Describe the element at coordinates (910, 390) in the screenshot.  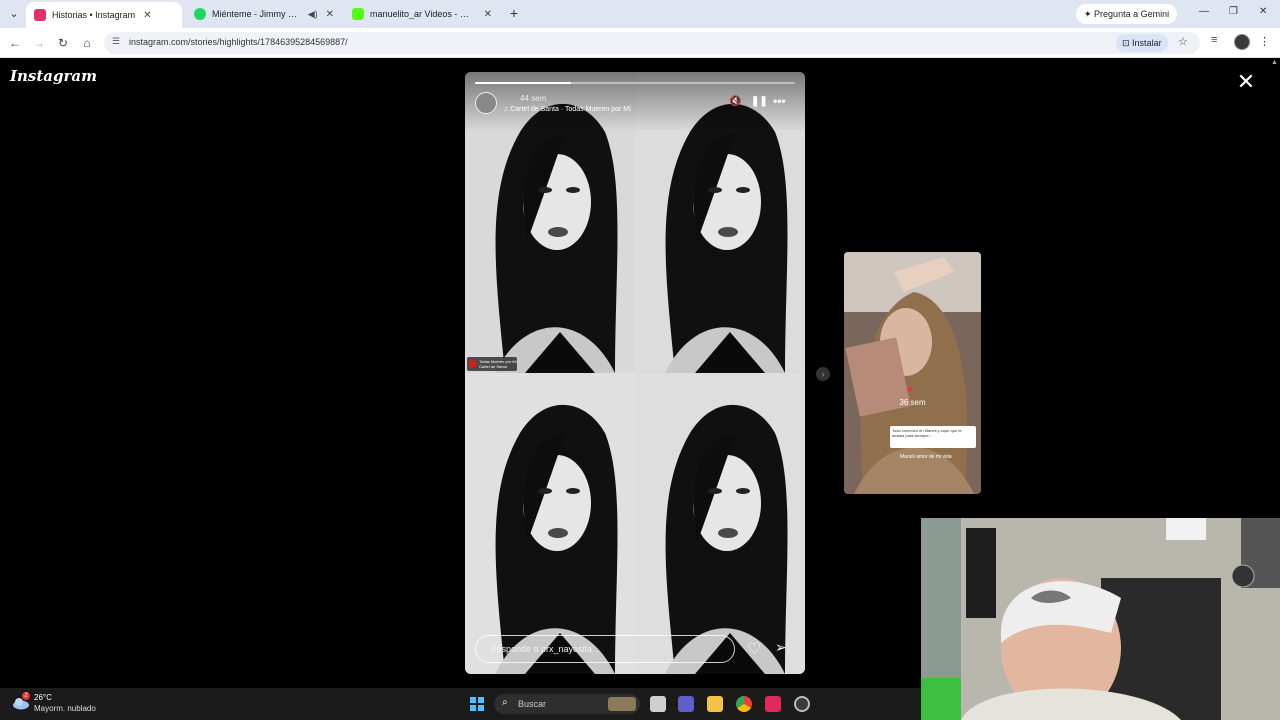
I see `heart-icon: ♥` at that location.